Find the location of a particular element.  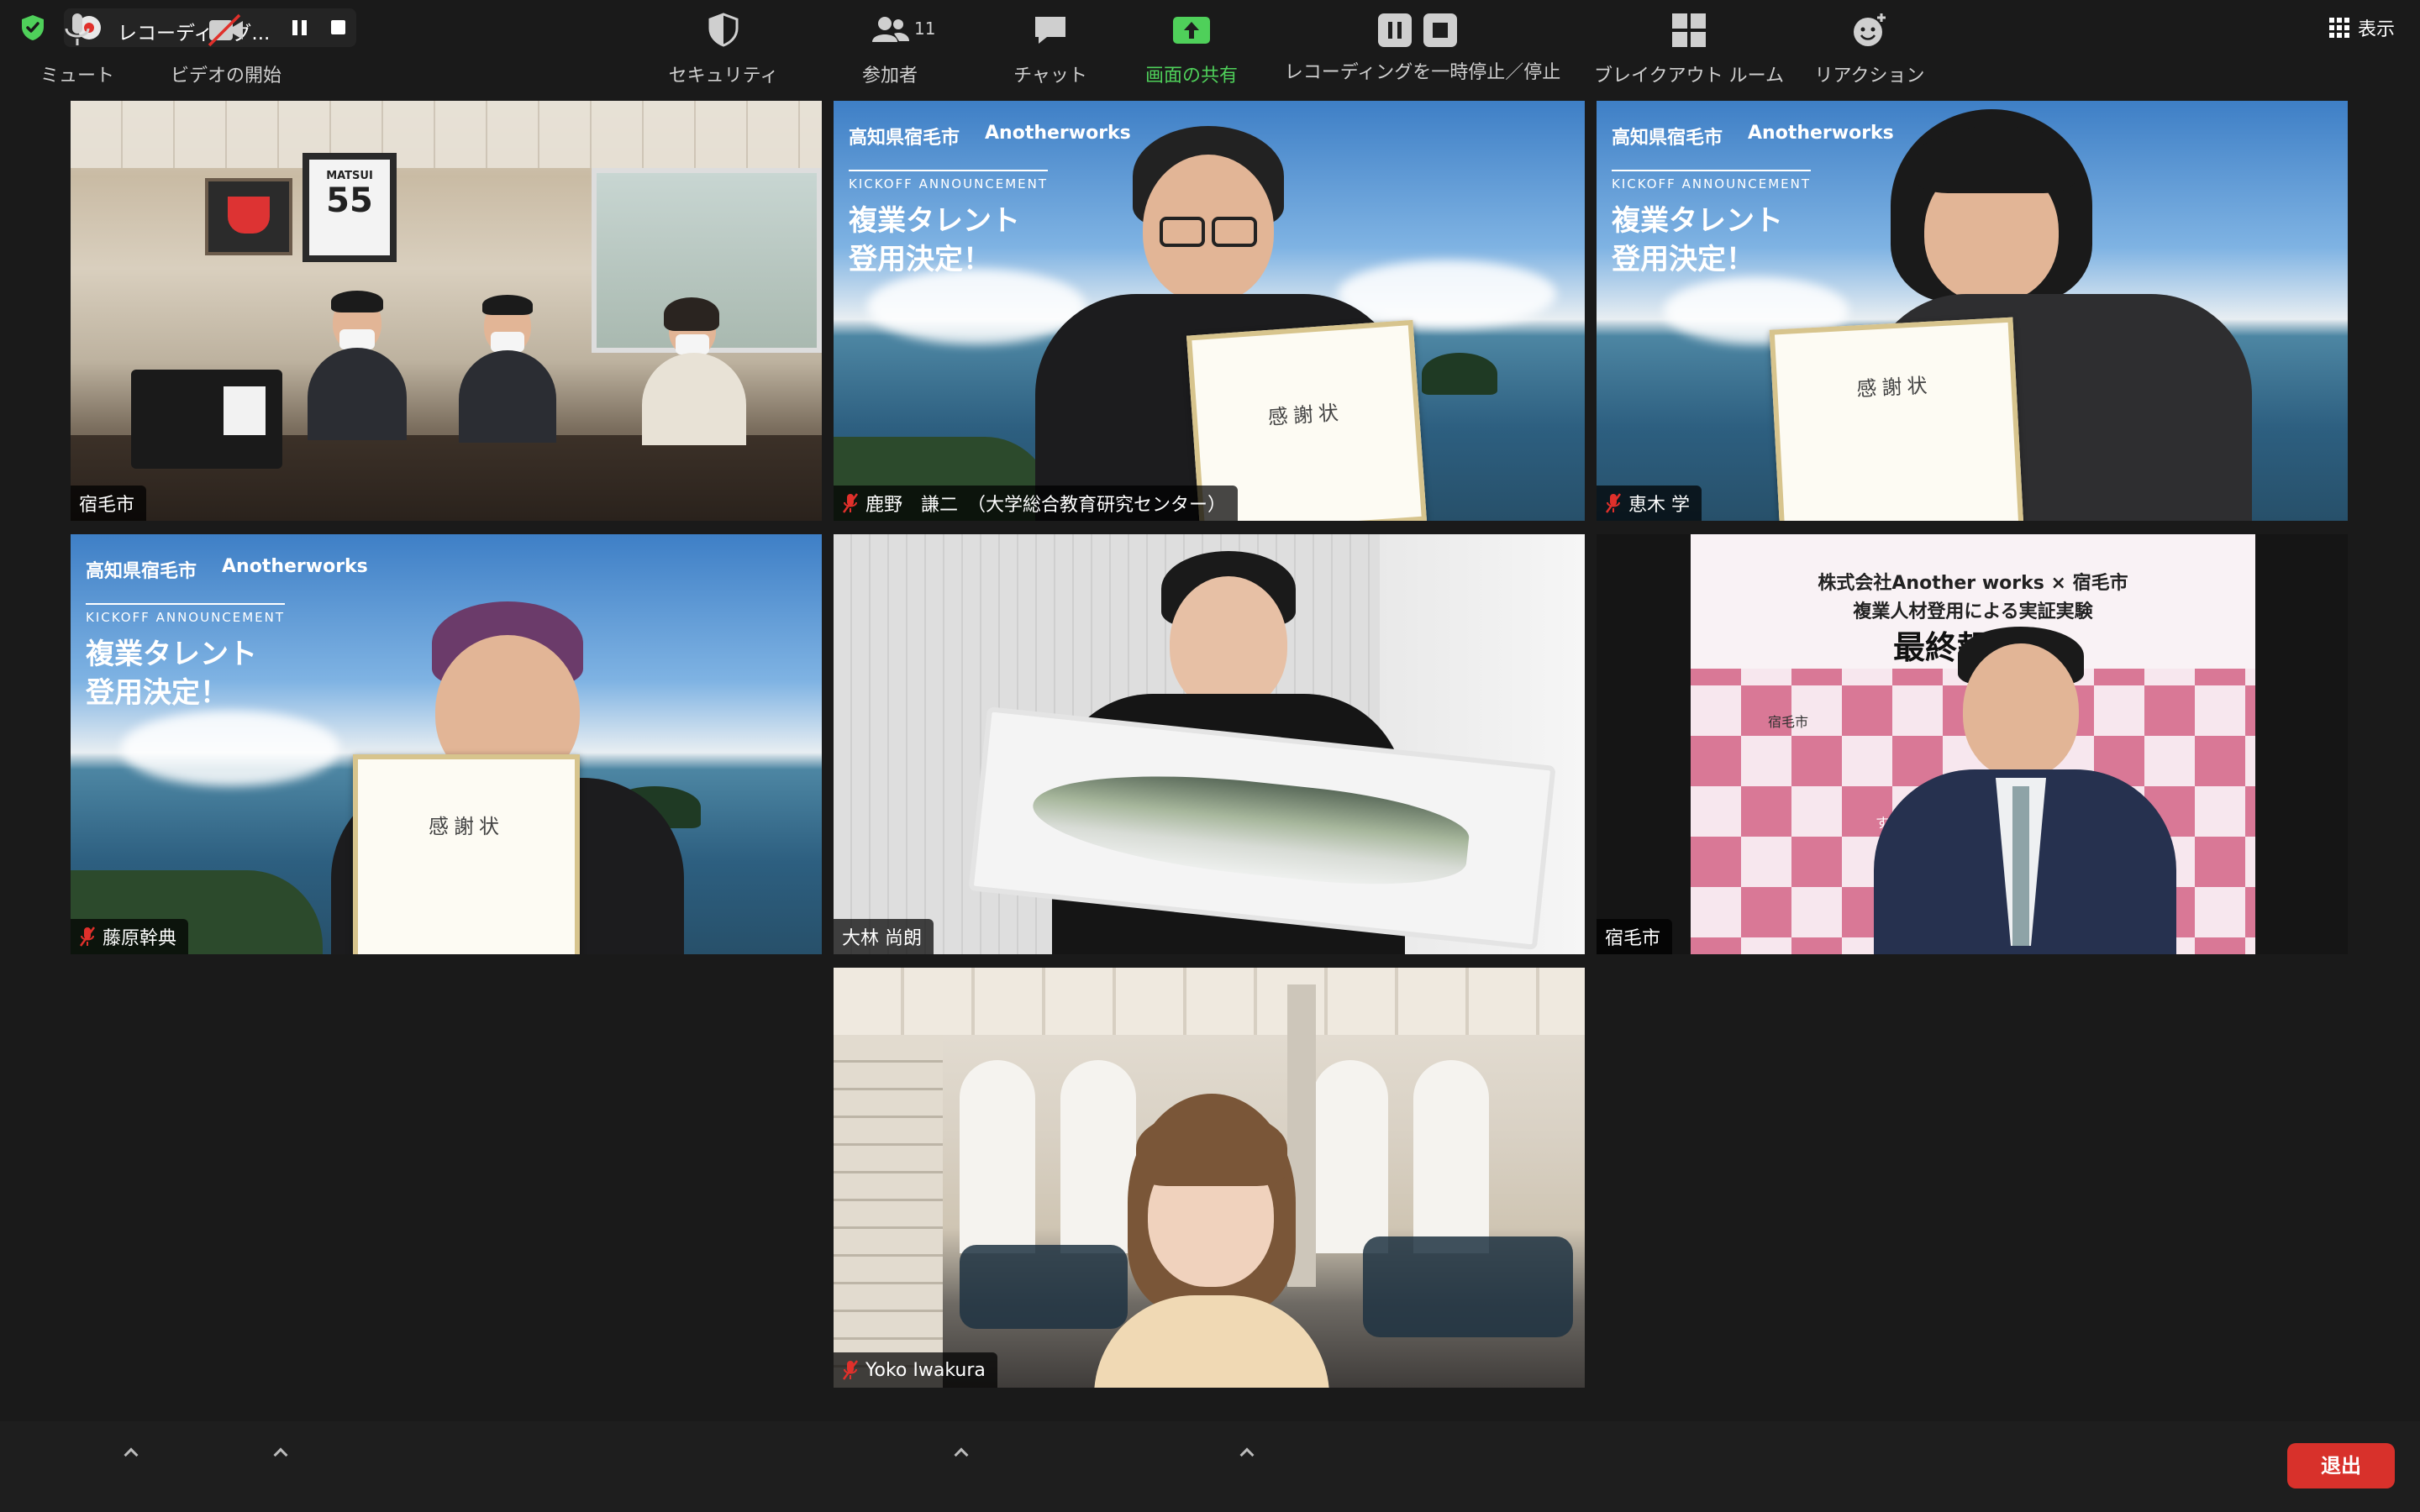

view-button: 表示 is located at coordinates (2361, 27).